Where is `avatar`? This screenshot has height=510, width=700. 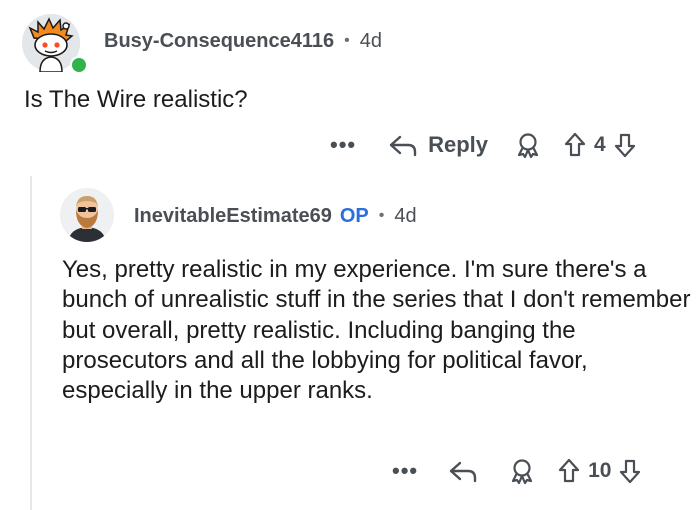 avatar is located at coordinates (87, 215).